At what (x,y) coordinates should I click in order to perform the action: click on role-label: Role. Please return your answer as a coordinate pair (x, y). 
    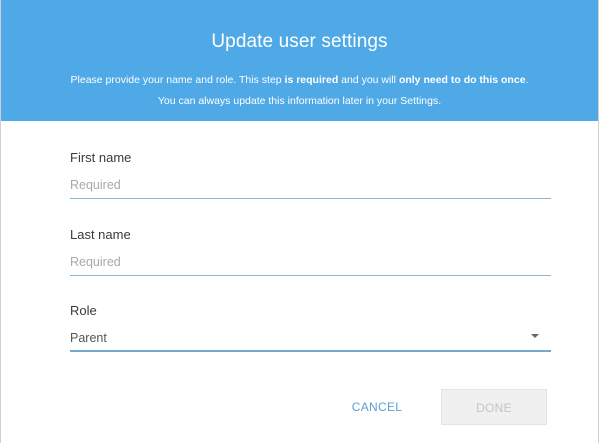
    Looking at the image, I should click on (83, 310).